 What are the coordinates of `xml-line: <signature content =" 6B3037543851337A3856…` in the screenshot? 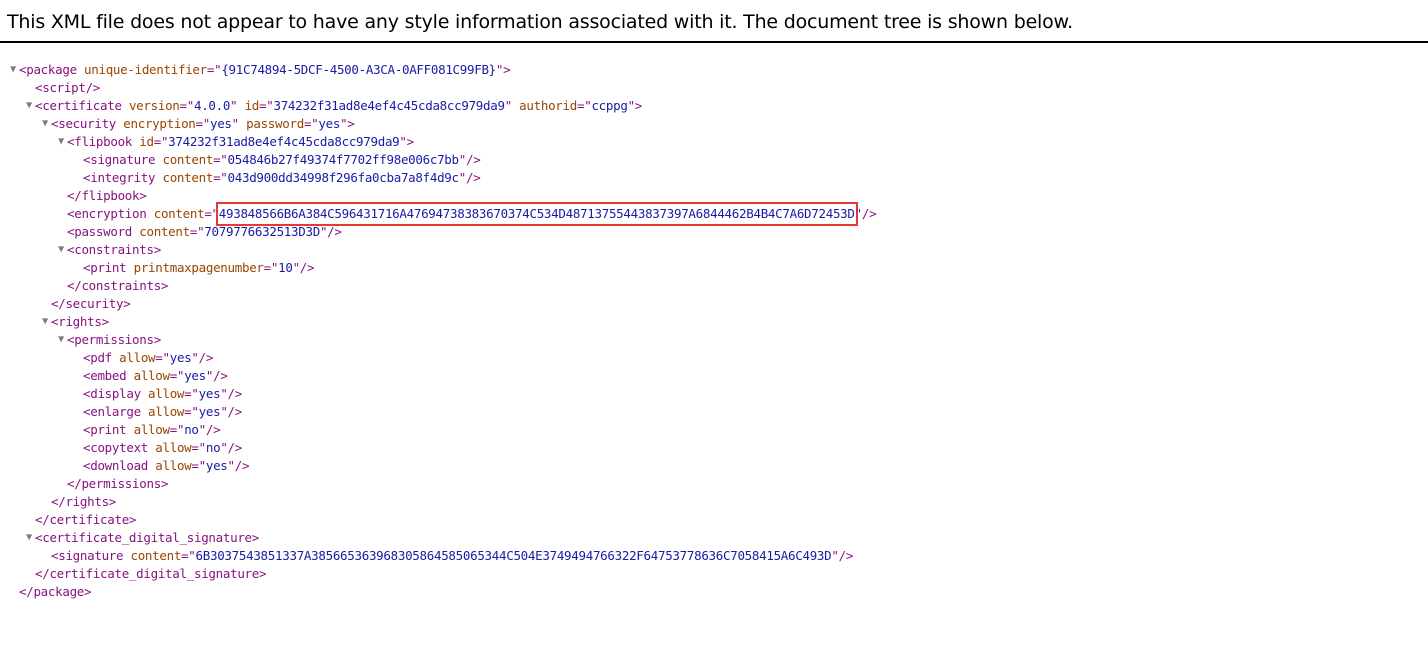 It's located at (438, 556).